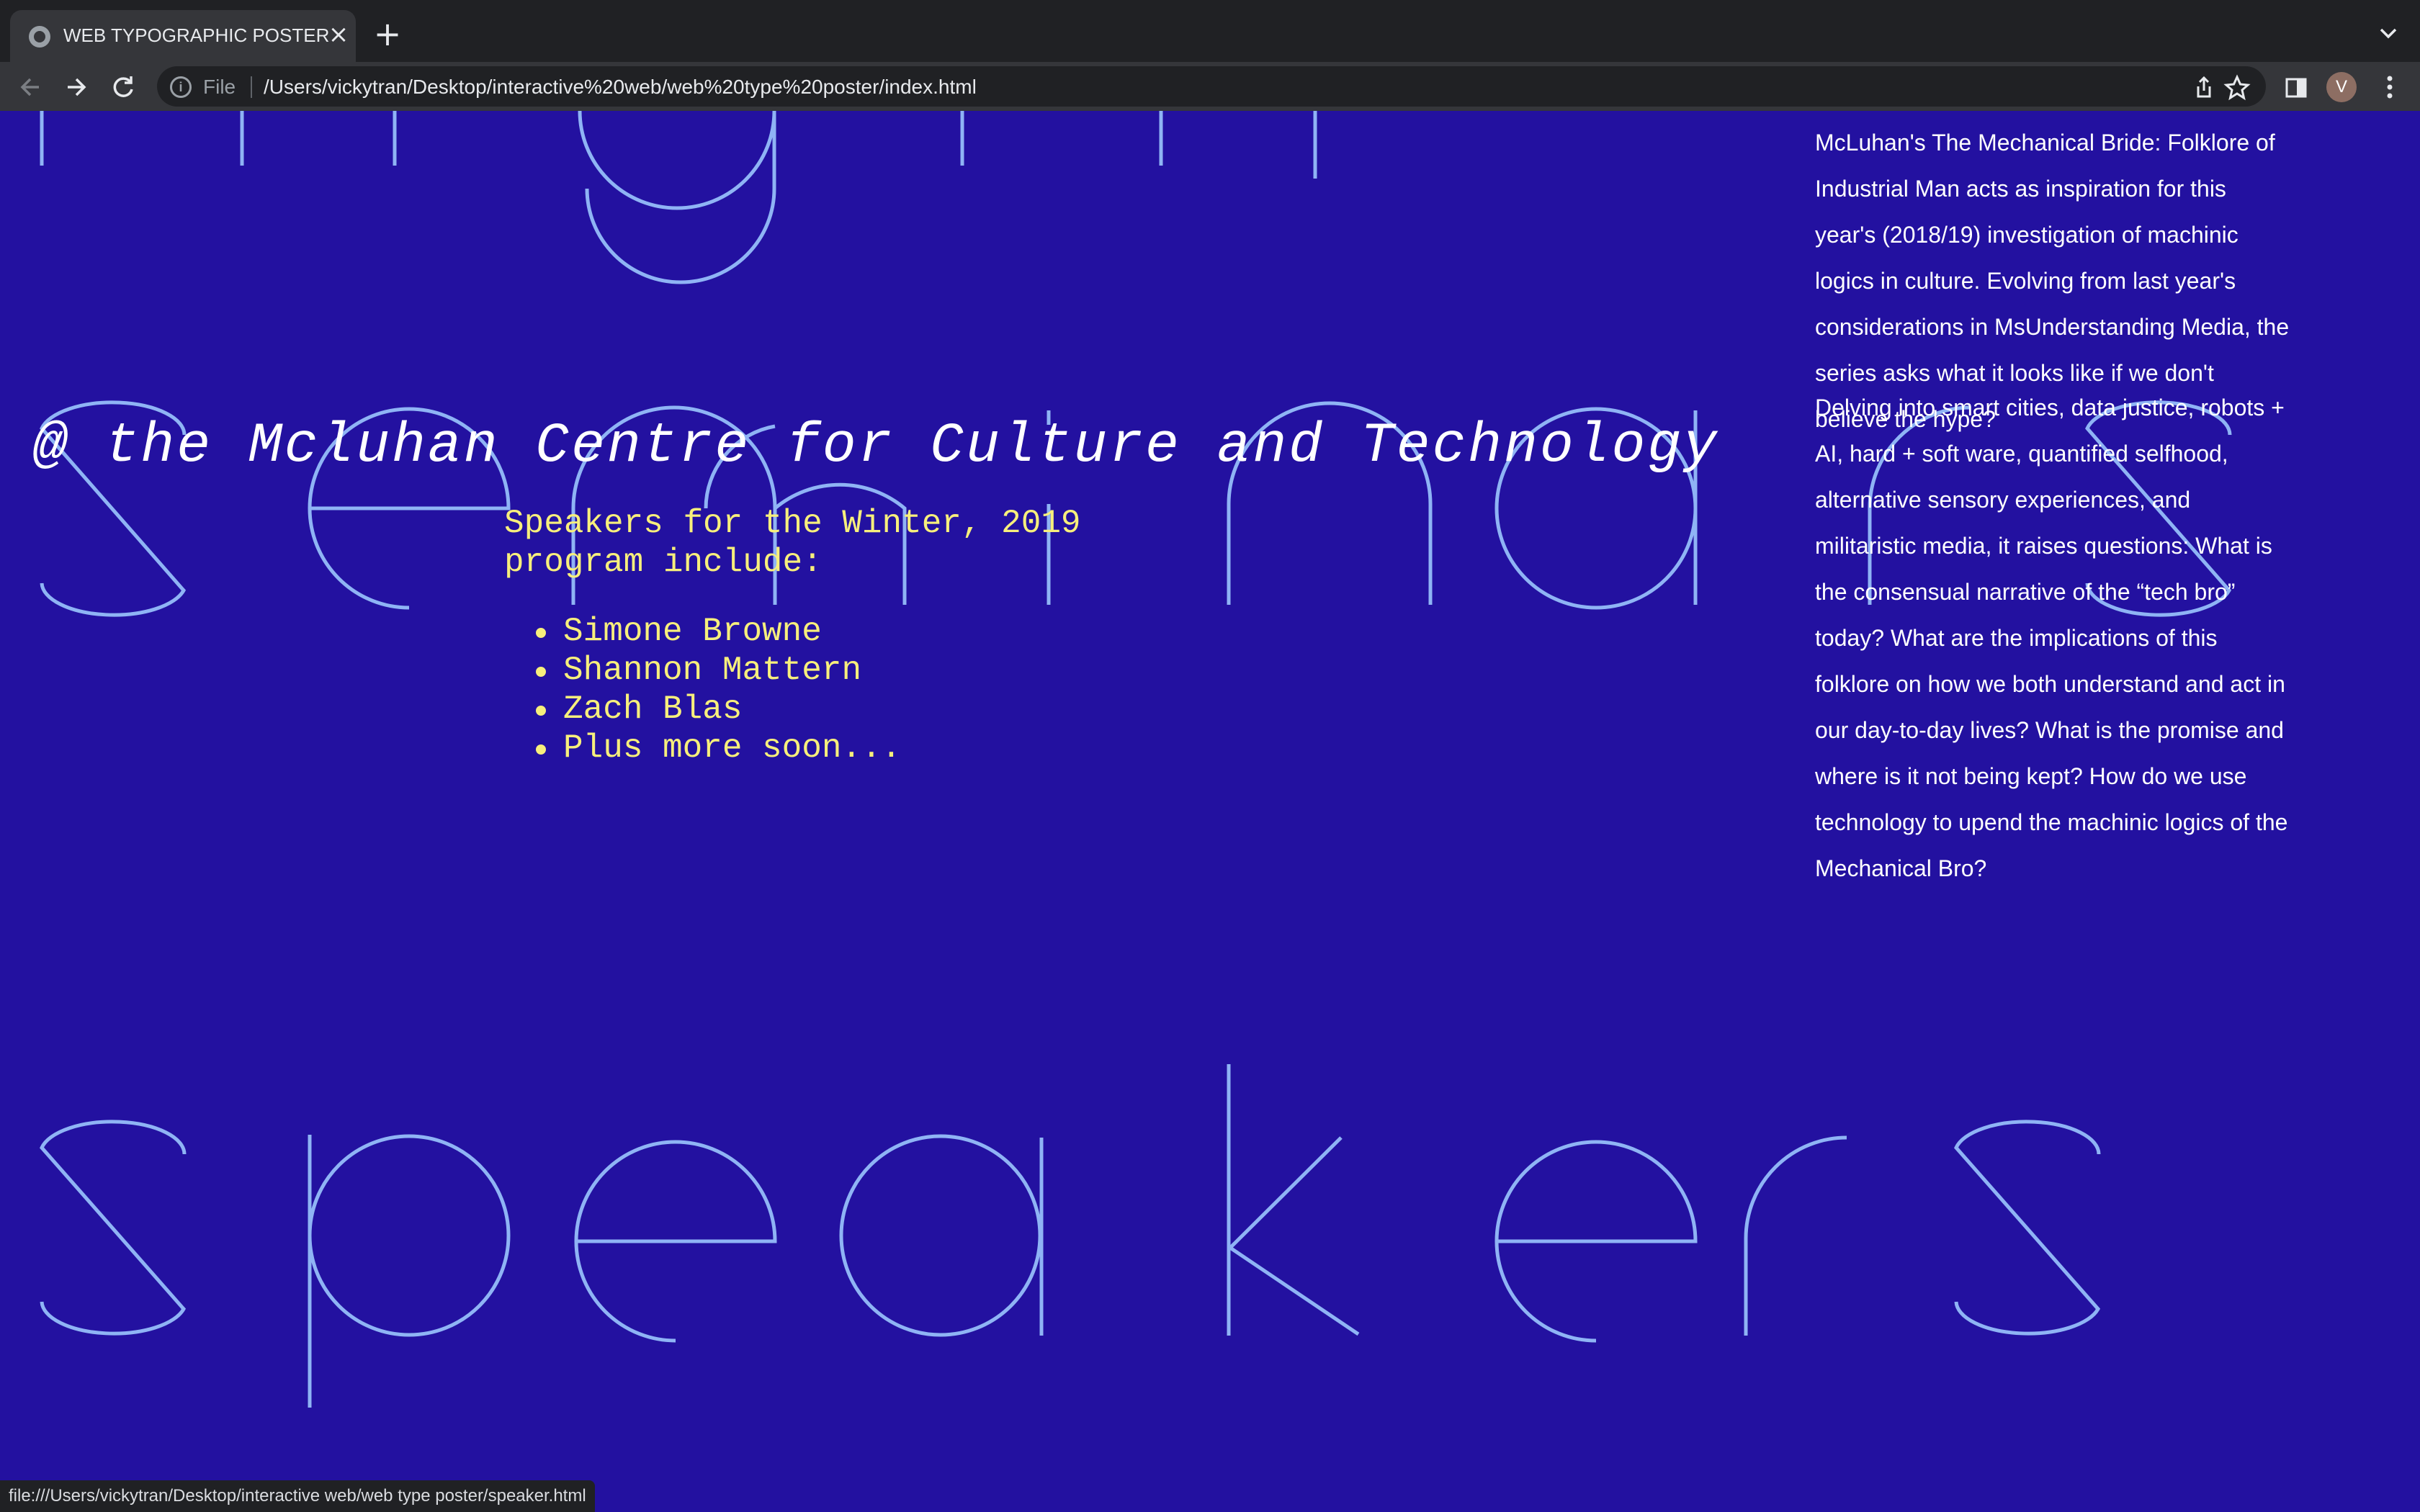  What do you see at coordinates (717, 709) in the screenshot?
I see `speaker-item: Zach Blas` at bounding box center [717, 709].